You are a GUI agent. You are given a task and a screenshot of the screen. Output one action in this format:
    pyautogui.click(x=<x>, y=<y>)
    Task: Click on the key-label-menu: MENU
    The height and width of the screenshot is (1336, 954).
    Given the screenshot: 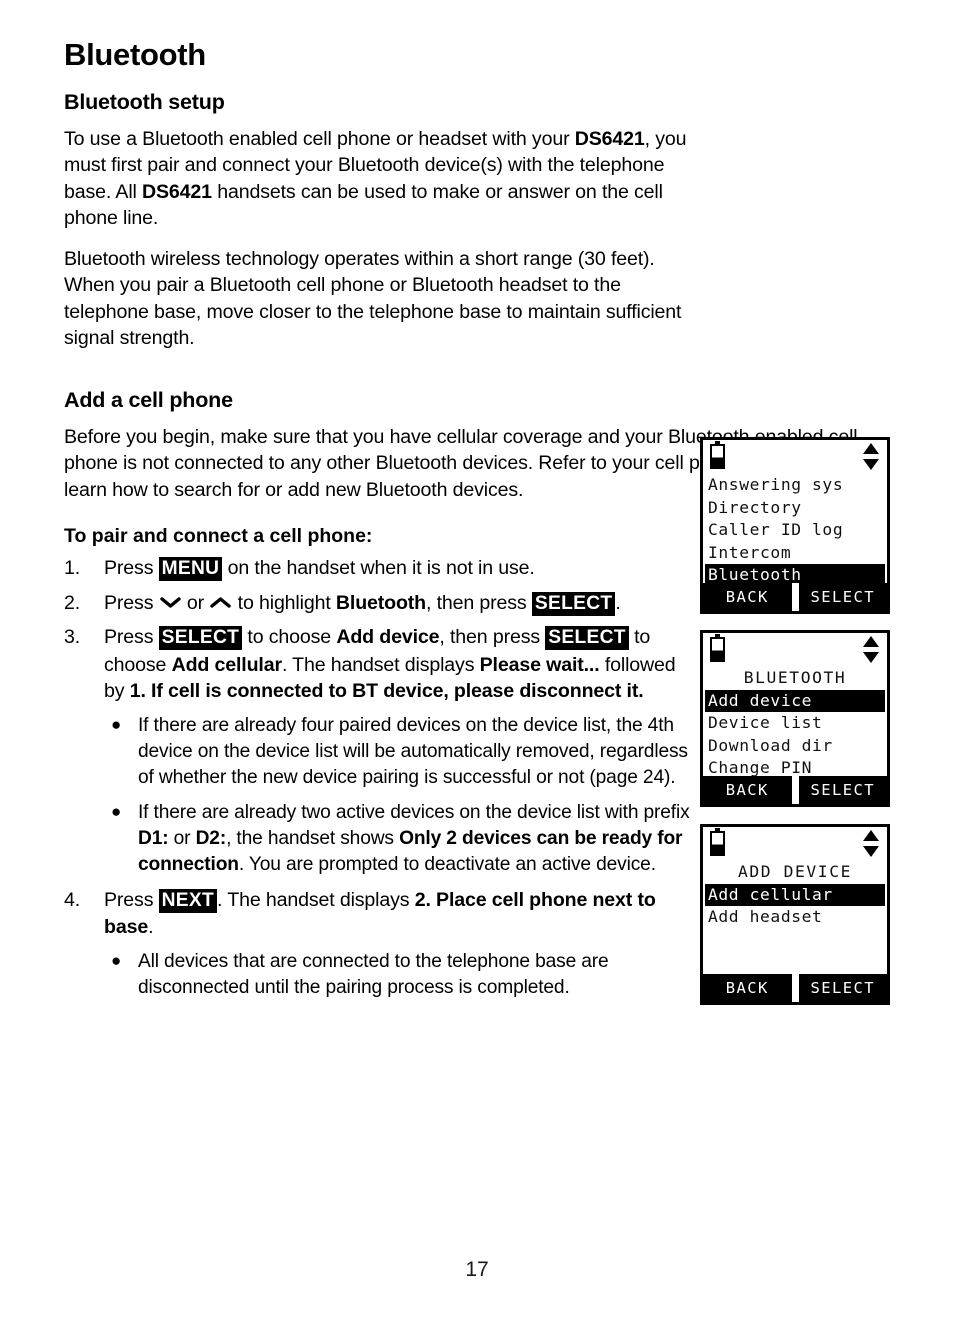 What is the action you would take?
    pyautogui.click(x=190, y=569)
    